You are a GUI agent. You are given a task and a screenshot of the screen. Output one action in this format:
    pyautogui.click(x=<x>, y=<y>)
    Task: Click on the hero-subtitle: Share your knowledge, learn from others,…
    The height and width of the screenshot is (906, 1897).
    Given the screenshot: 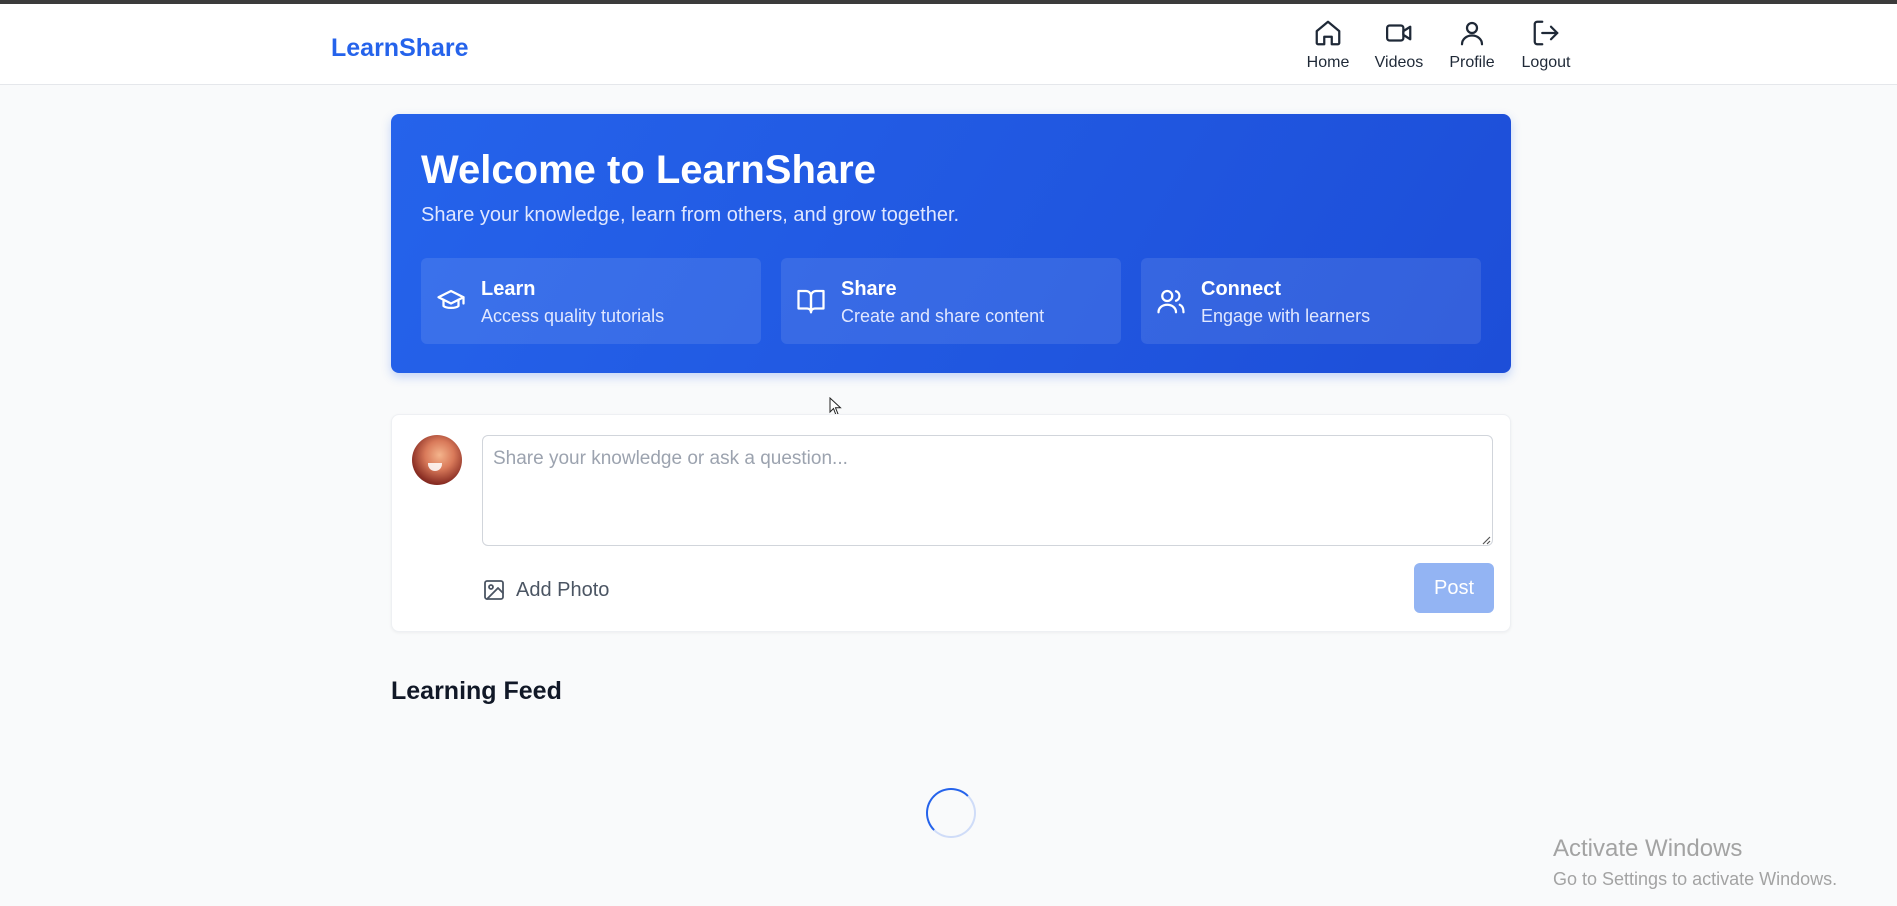 What is the action you would take?
    pyautogui.click(x=690, y=215)
    